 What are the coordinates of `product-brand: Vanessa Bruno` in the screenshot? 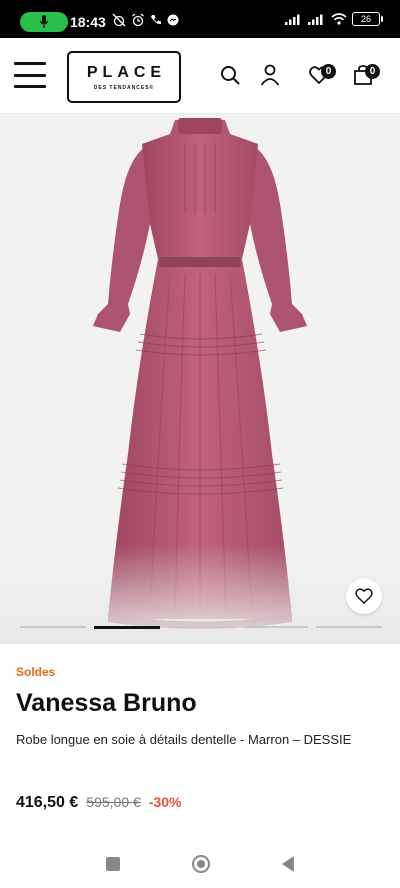 It's located at (106, 703).